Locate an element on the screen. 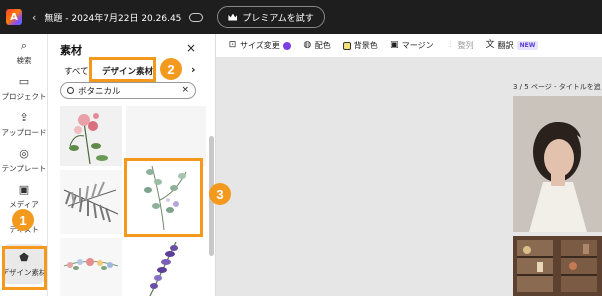 The height and width of the screenshot is (296, 602). margin-icon: ▣ is located at coordinates (394, 45).